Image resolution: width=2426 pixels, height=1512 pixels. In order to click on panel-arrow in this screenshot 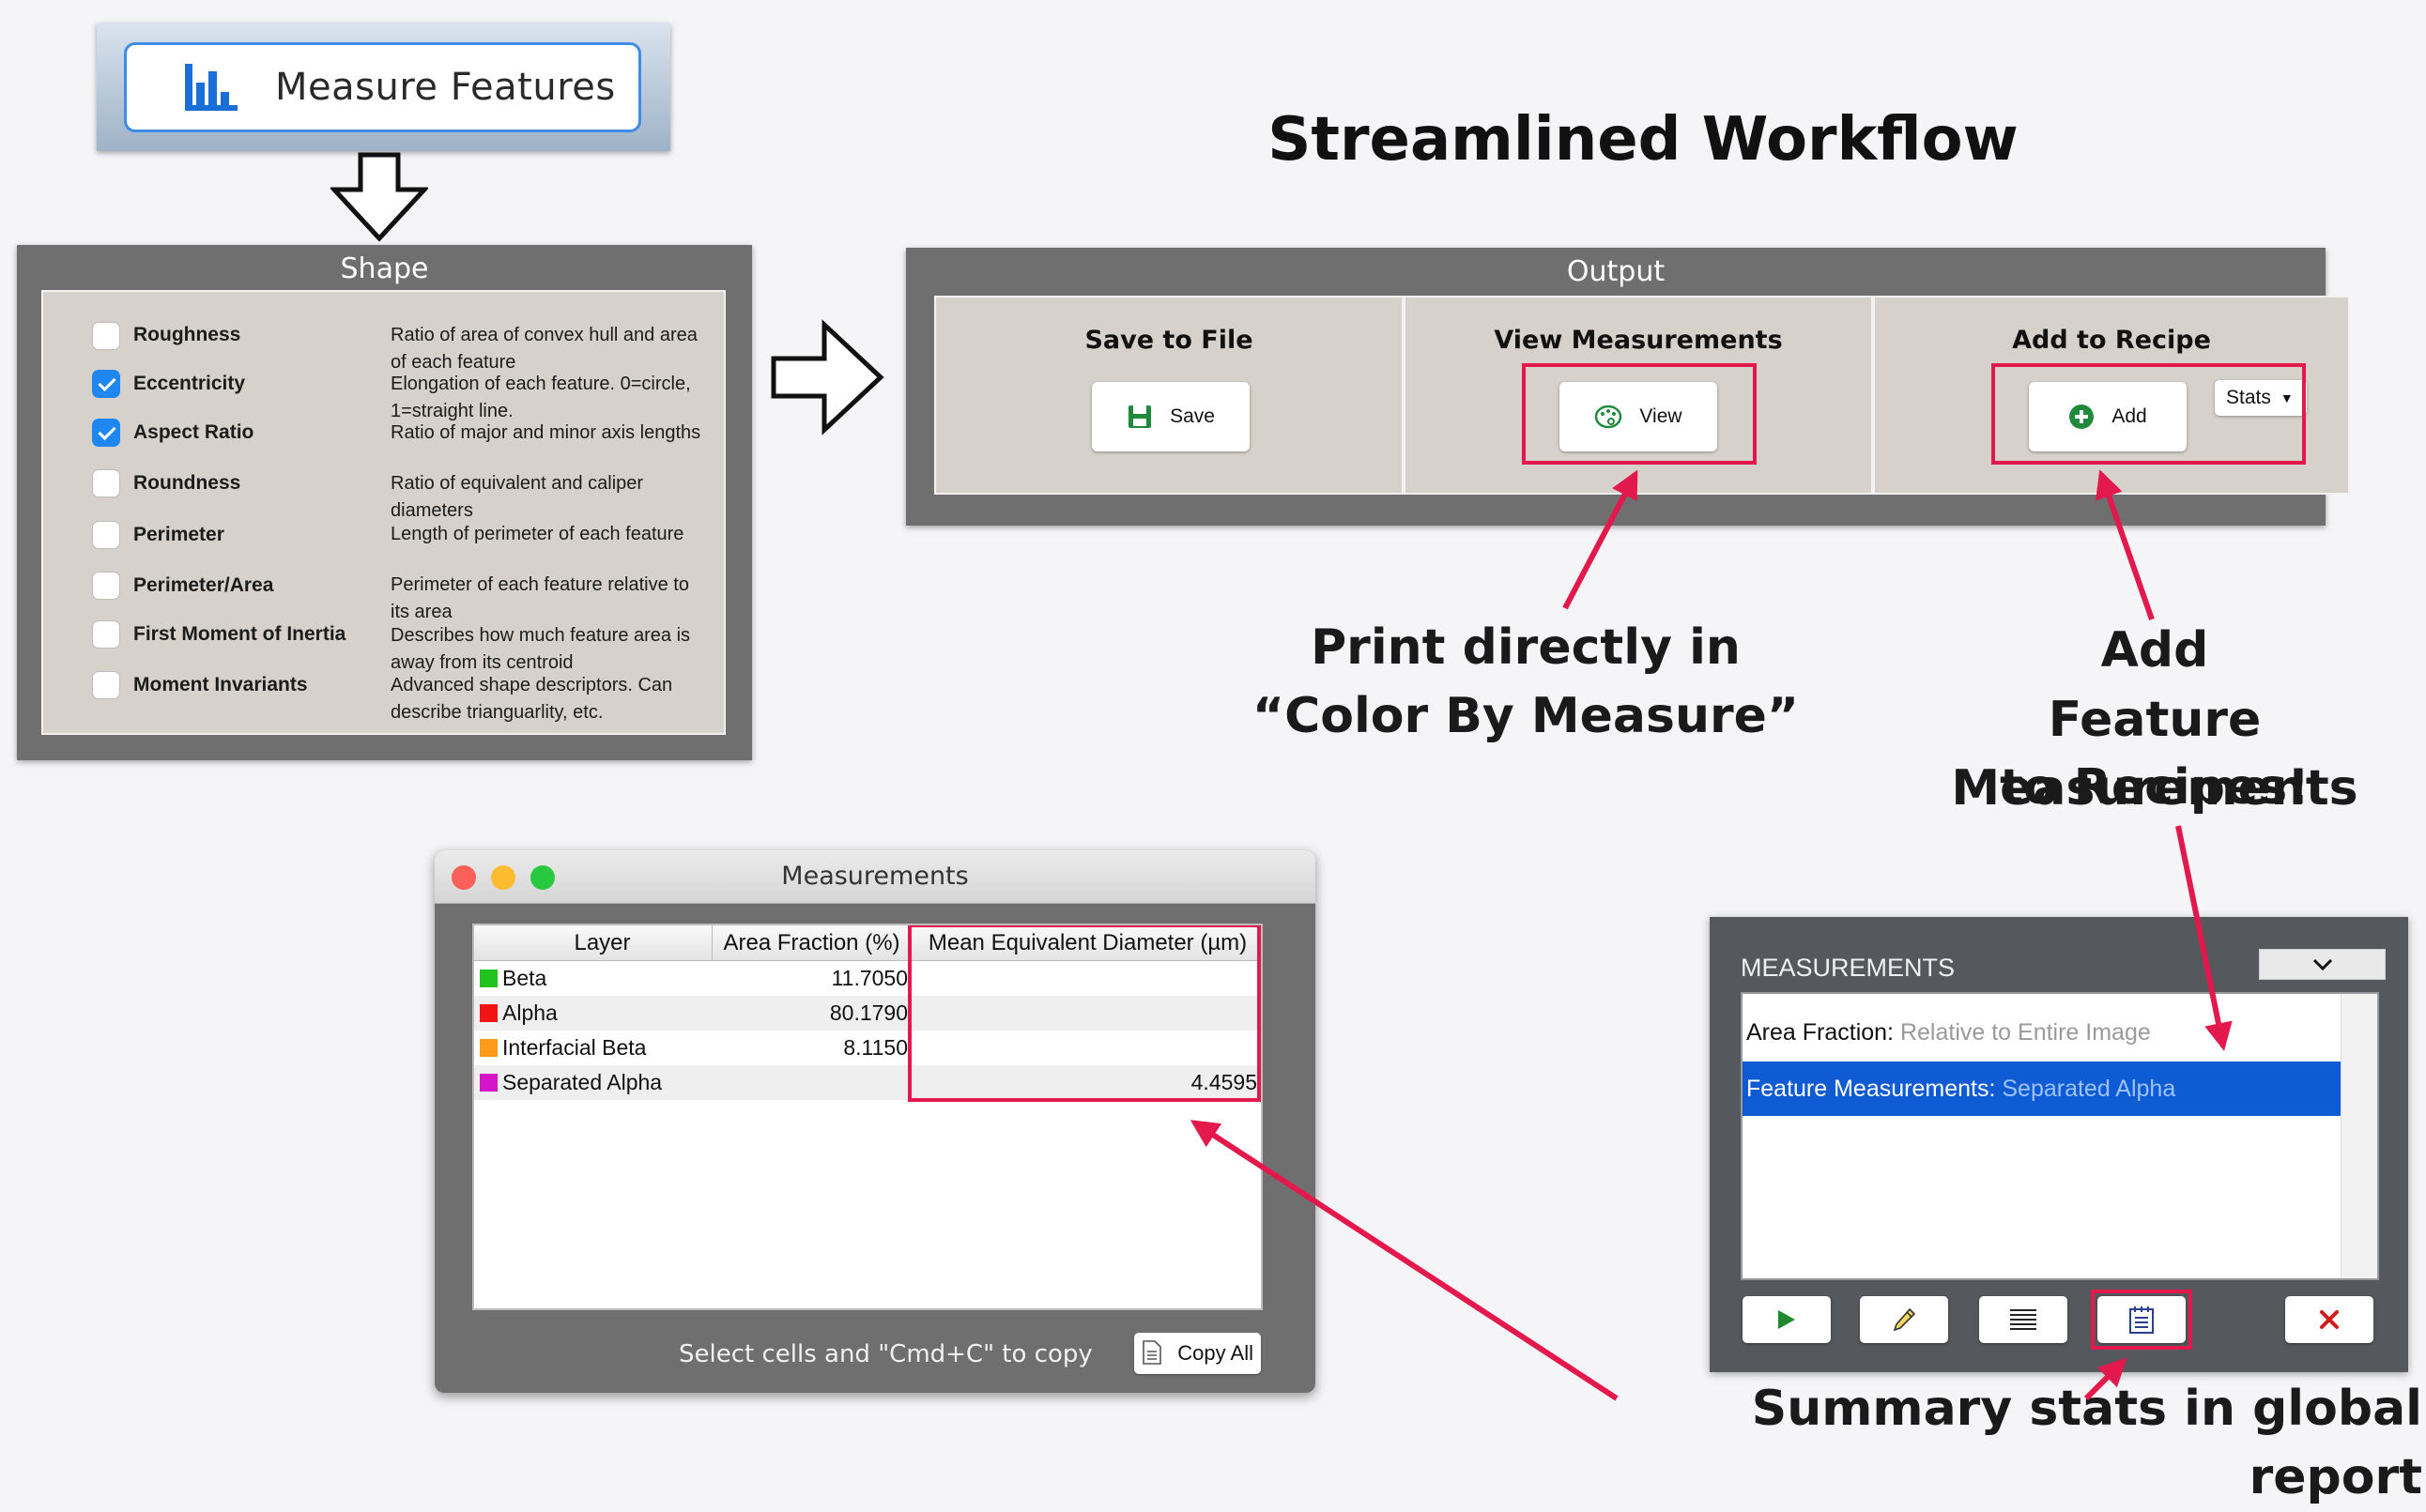, I will do `click(2204, 938)`.